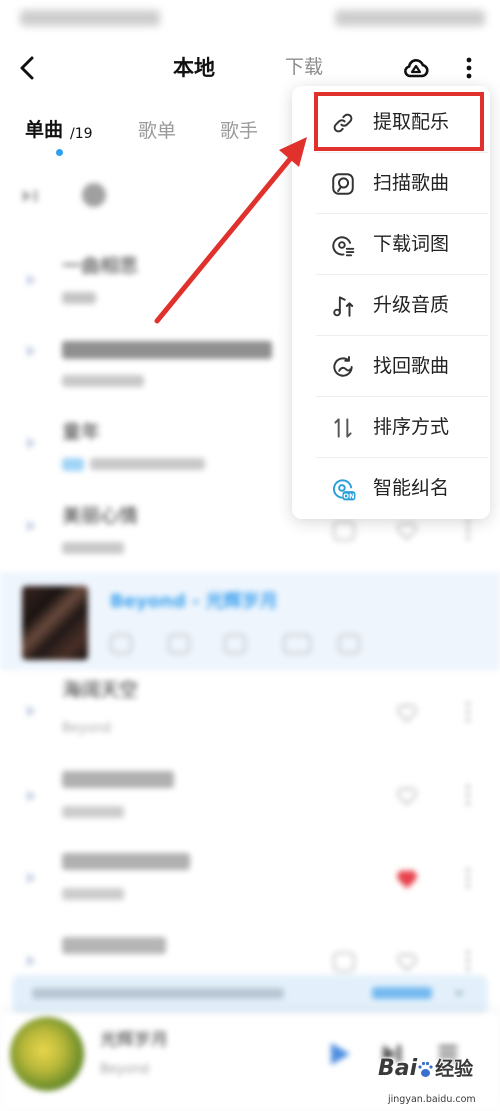 The width and height of the screenshot is (500, 1111). What do you see at coordinates (411, 366) in the screenshot?
I see `menu-item-label: 找回歌曲` at bounding box center [411, 366].